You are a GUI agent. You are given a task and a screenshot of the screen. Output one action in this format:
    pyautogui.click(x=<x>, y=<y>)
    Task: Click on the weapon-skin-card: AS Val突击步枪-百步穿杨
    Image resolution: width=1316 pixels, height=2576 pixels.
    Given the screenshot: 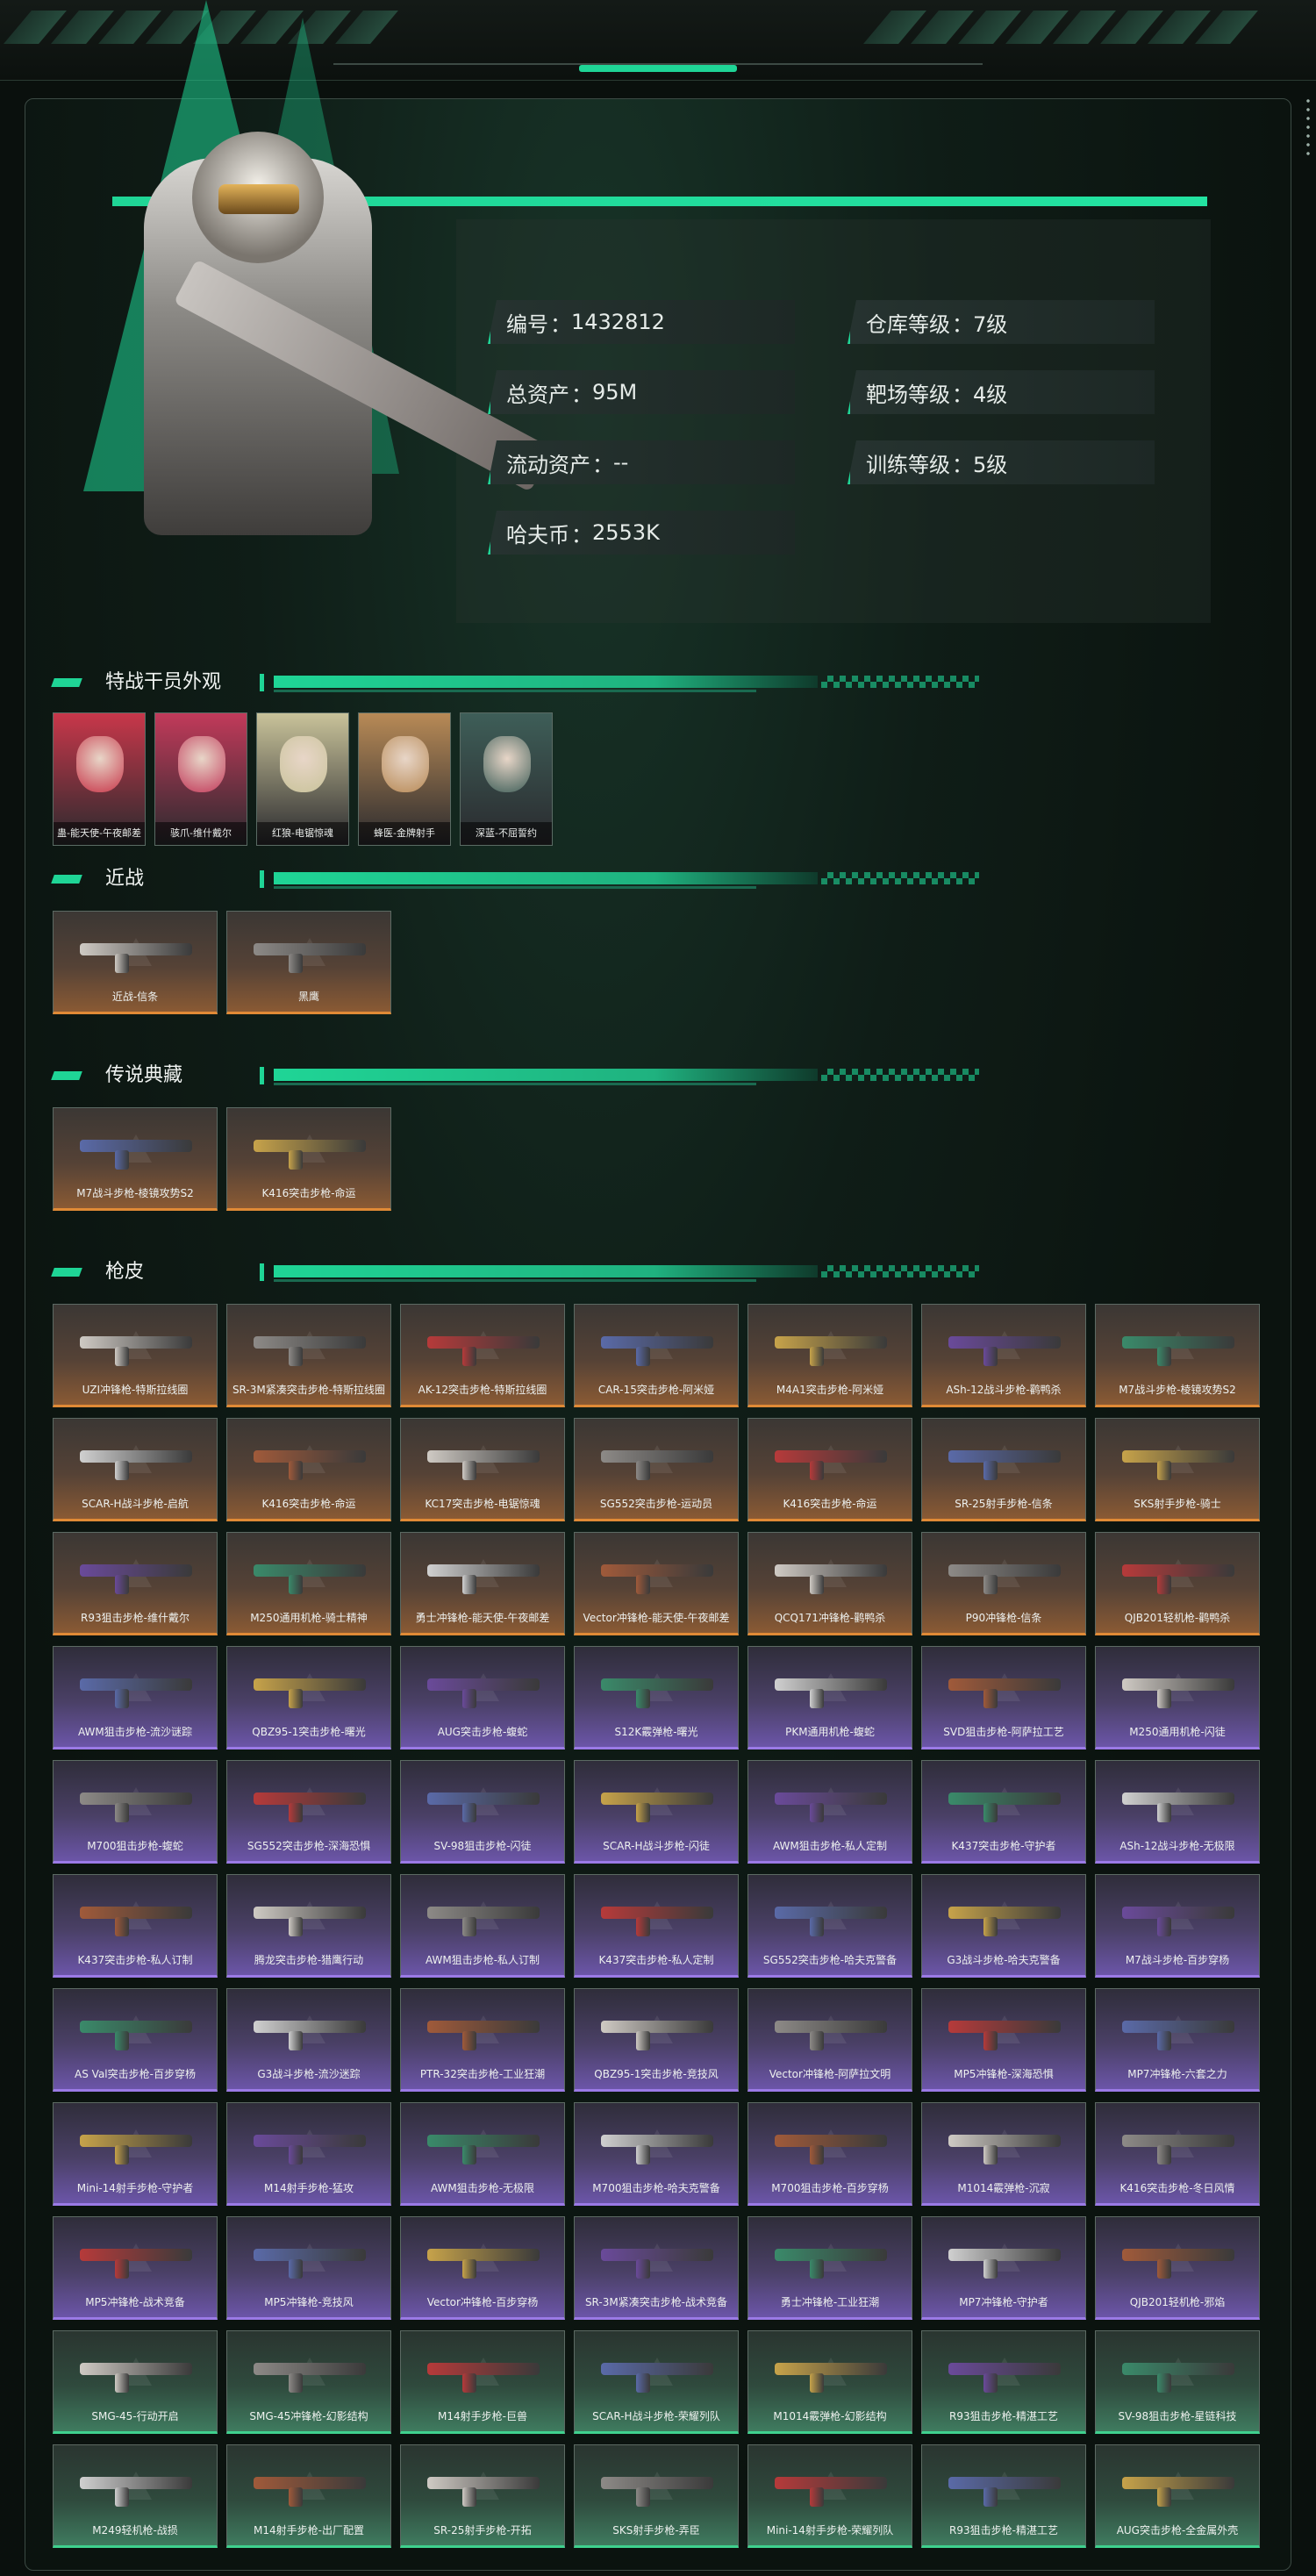 What is the action you would take?
    pyautogui.click(x=135, y=2040)
    